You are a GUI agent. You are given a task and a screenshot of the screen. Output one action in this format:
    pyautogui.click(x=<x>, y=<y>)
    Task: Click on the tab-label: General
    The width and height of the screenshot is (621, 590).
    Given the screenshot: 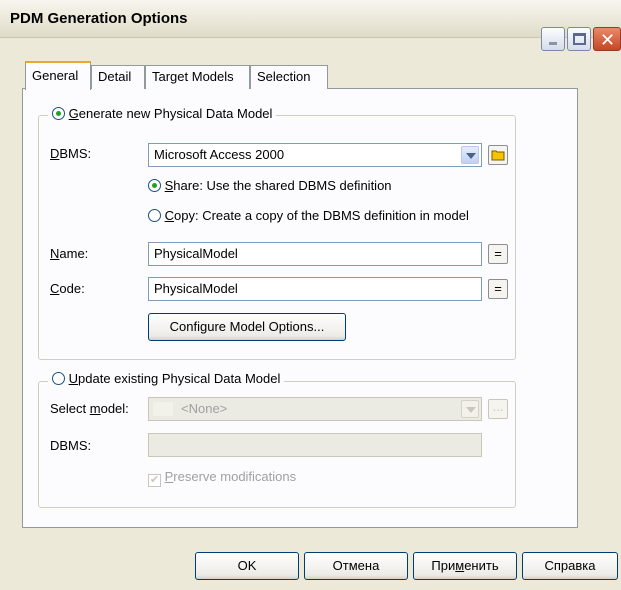 What is the action you would take?
    pyautogui.click(x=55, y=75)
    